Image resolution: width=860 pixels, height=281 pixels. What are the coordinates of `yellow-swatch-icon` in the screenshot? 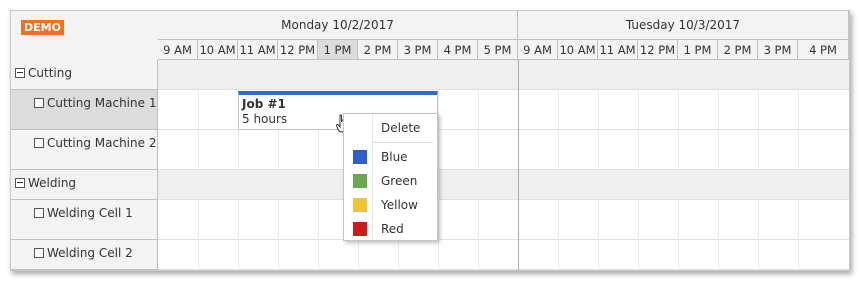 It's located at (360, 205).